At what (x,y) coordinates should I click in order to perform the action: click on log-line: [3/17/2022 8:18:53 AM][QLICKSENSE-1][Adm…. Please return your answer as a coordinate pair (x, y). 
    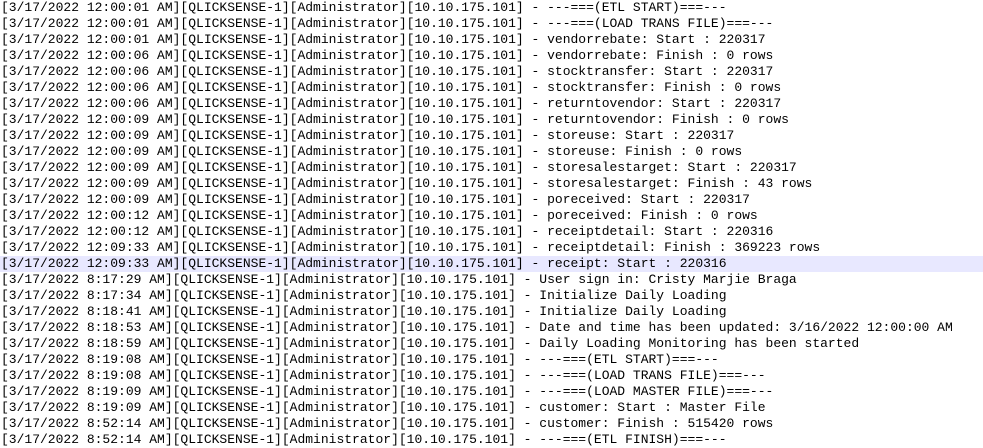
    Looking at the image, I should click on (491, 328).